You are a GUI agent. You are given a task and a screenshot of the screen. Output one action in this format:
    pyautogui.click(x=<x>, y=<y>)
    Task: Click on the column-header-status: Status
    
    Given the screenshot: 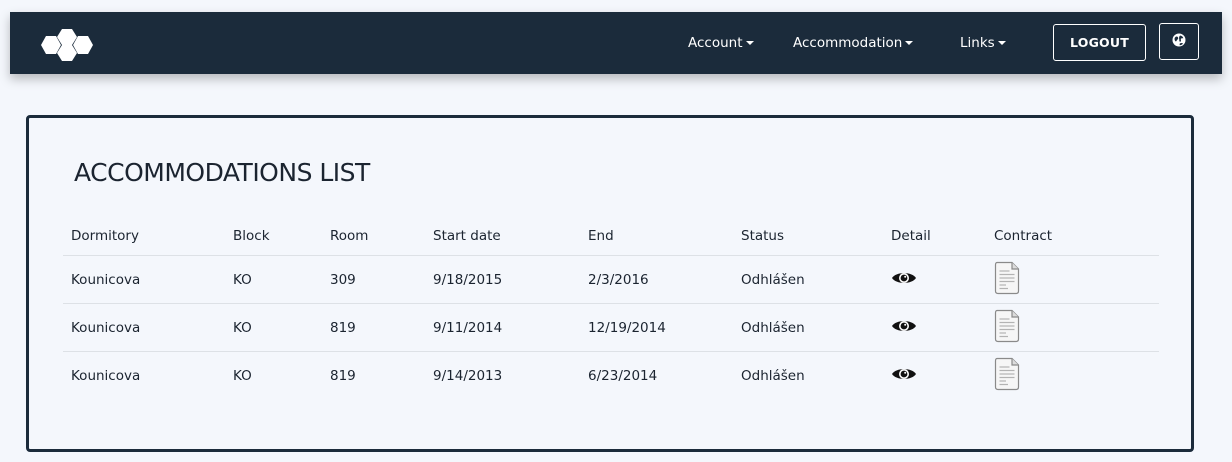 What is the action you would take?
    pyautogui.click(x=763, y=235)
    